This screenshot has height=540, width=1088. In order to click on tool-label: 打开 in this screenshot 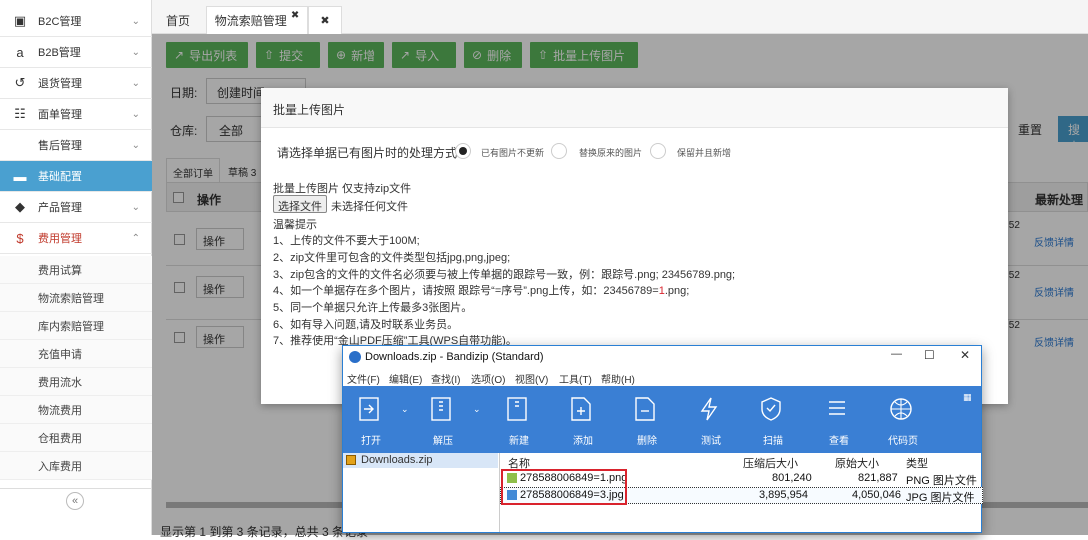, I will do `click(371, 441)`.